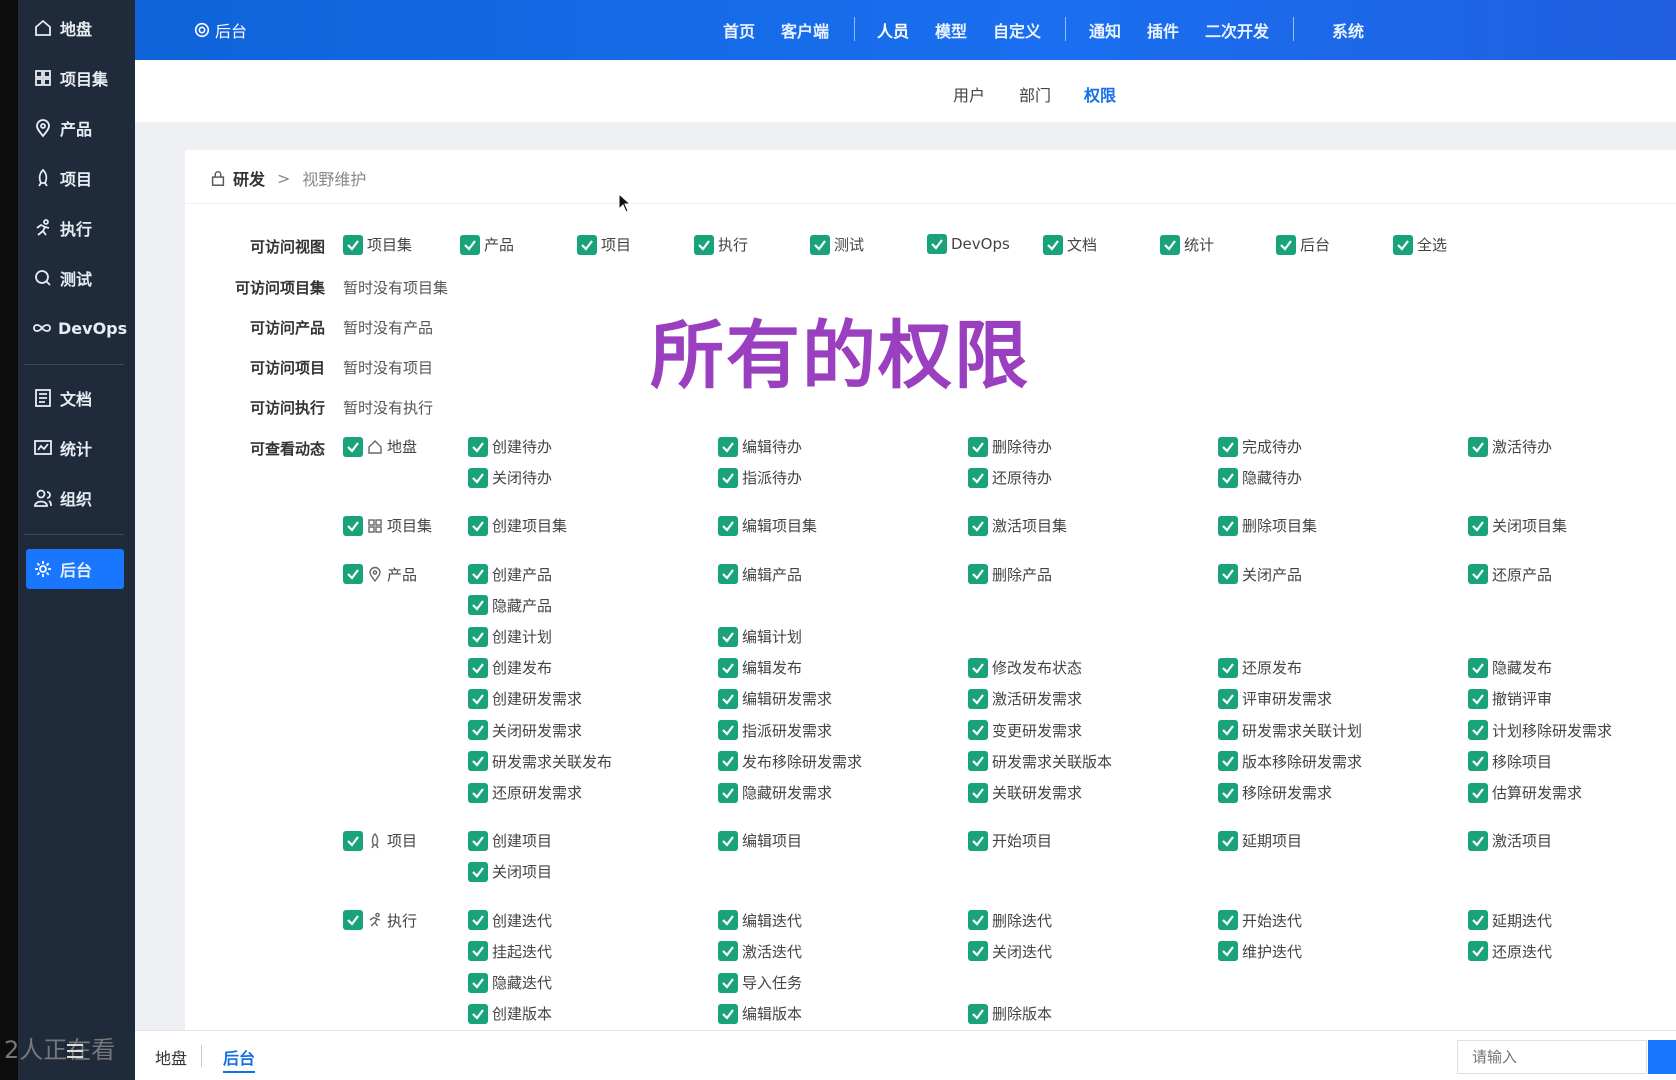 This screenshot has width=1676, height=1080. What do you see at coordinates (380, 574) in the screenshot?
I see `module-checkbox: 产品` at bounding box center [380, 574].